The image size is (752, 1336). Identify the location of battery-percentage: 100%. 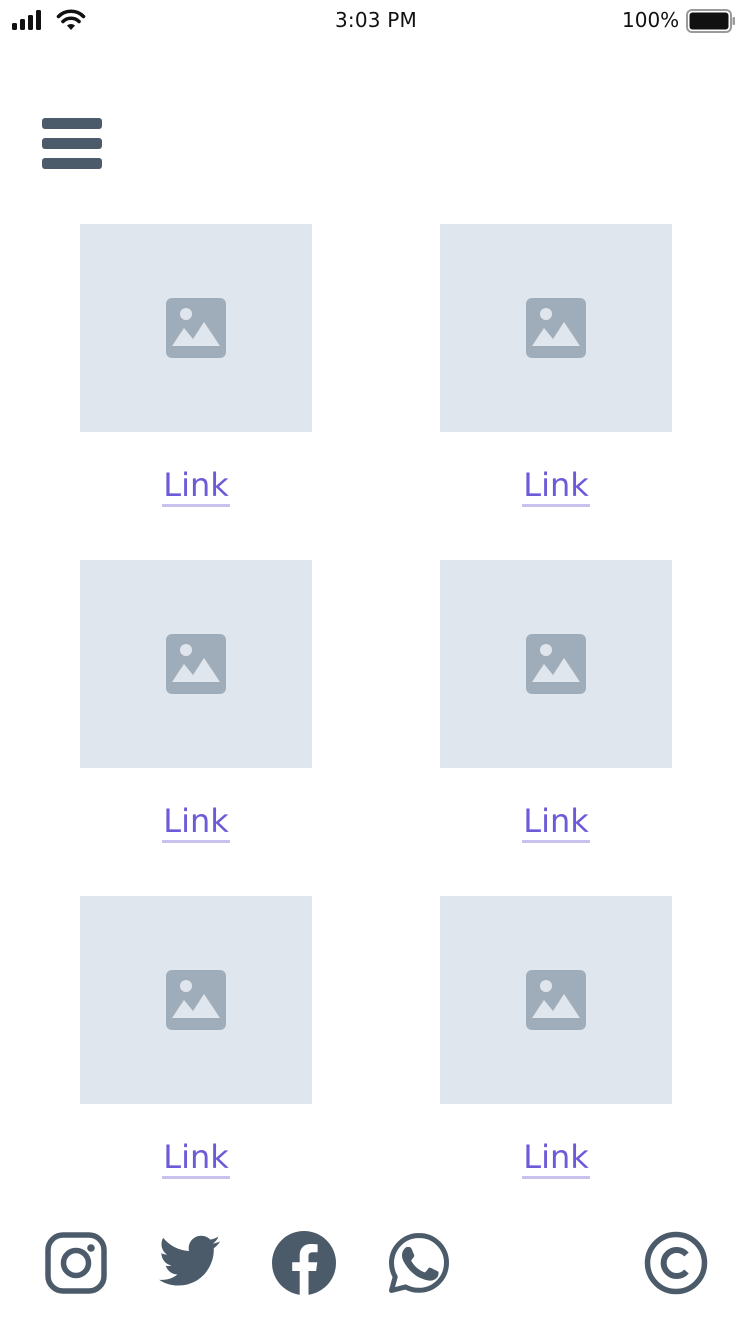
(651, 20).